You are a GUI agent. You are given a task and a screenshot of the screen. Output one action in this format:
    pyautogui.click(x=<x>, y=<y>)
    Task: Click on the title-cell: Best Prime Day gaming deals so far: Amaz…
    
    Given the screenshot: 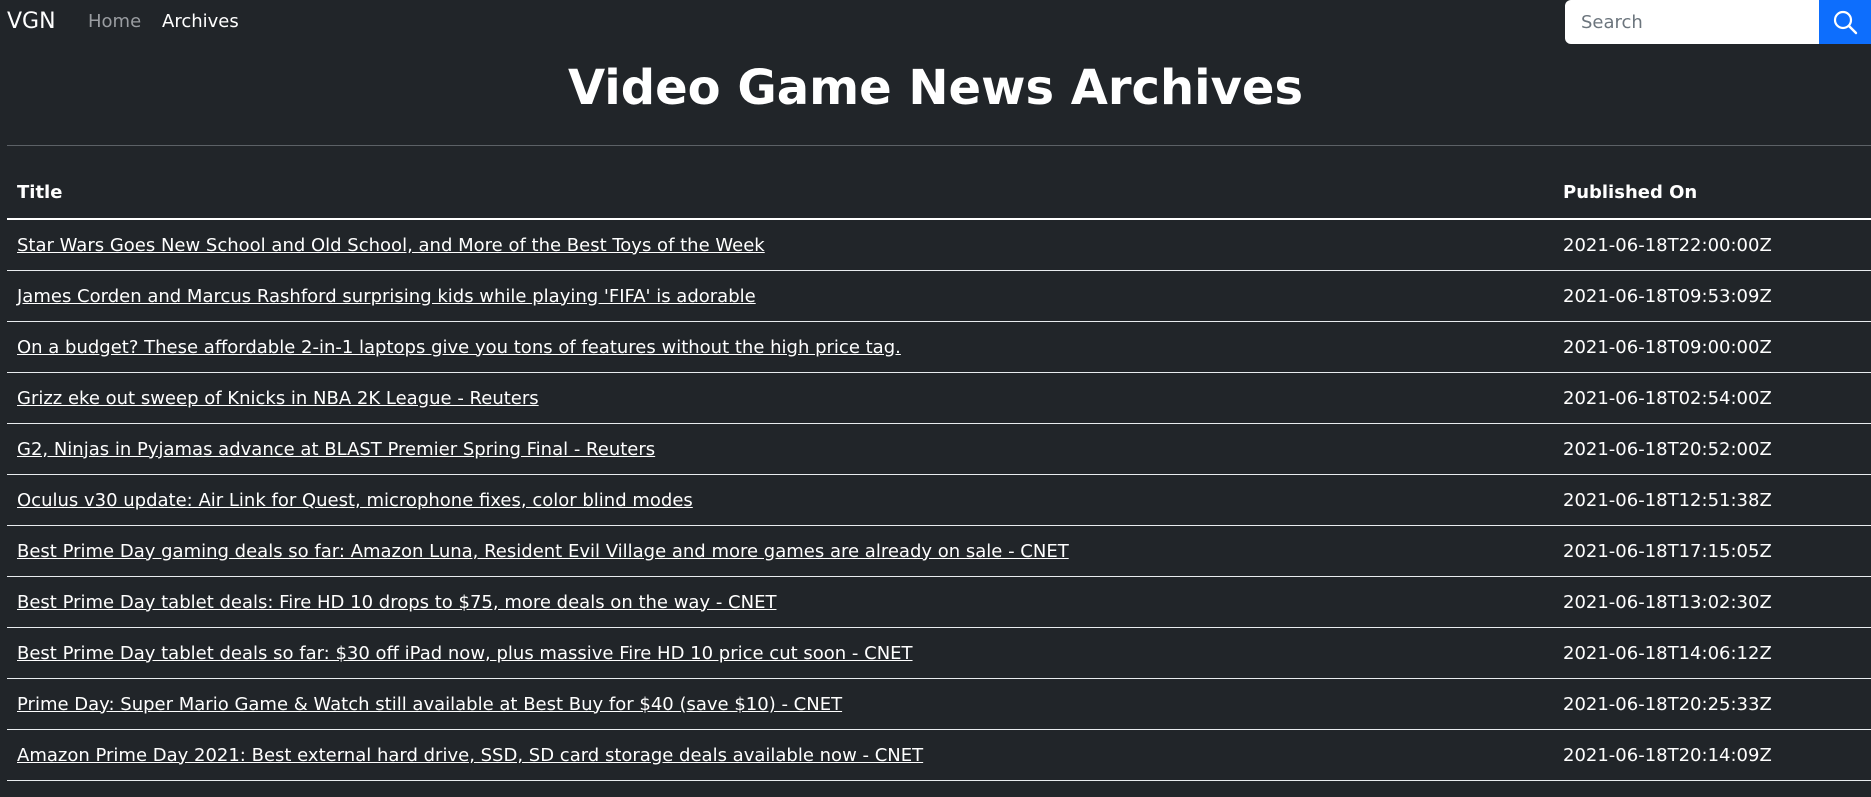 What is the action you would take?
    pyautogui.click(x=780, y=551)
    